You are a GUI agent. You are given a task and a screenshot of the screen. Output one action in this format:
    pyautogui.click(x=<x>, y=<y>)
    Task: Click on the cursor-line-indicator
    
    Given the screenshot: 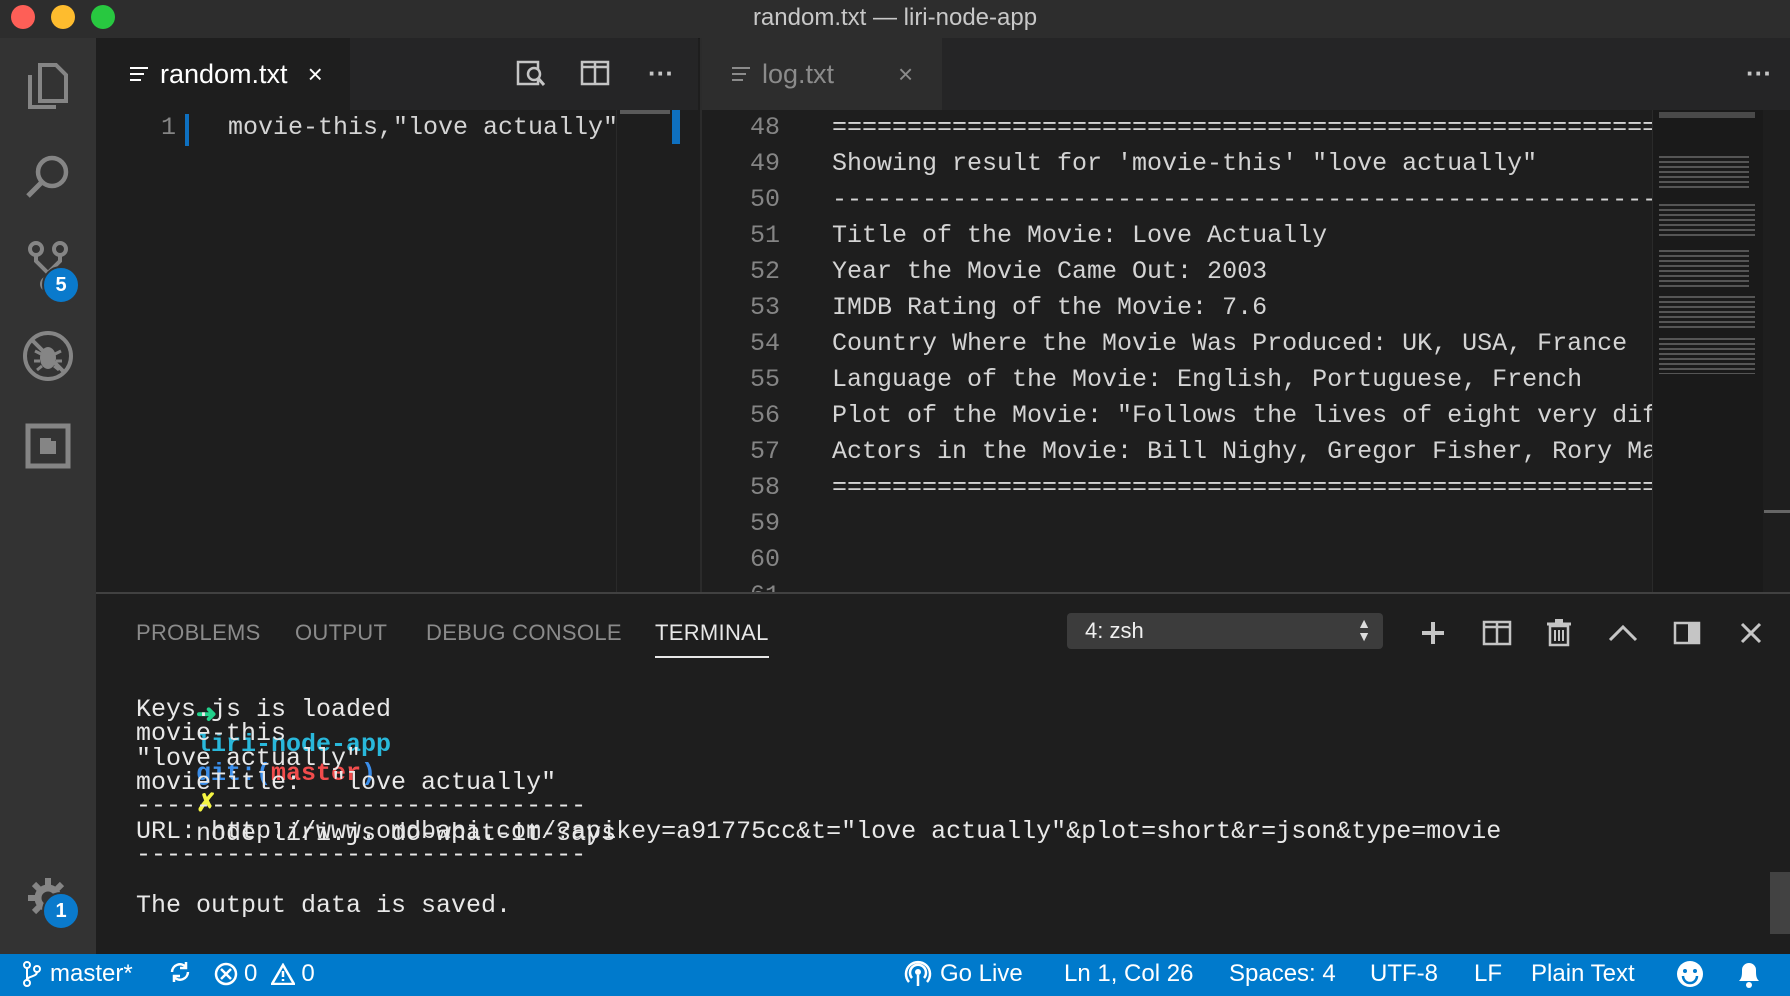 What is the action you would take?
    pyautogui.click(x=187, y=130)
    